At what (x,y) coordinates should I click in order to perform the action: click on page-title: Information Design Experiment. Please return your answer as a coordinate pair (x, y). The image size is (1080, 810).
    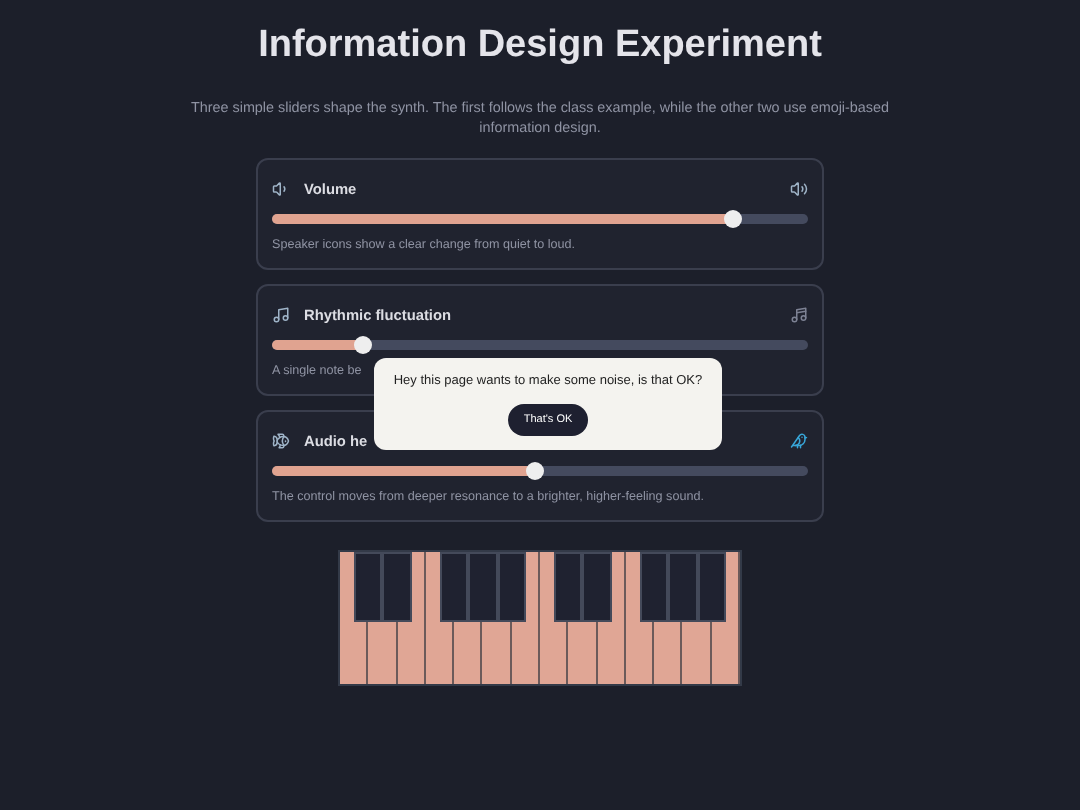
    Looking at the image, I should click on (540, 46).